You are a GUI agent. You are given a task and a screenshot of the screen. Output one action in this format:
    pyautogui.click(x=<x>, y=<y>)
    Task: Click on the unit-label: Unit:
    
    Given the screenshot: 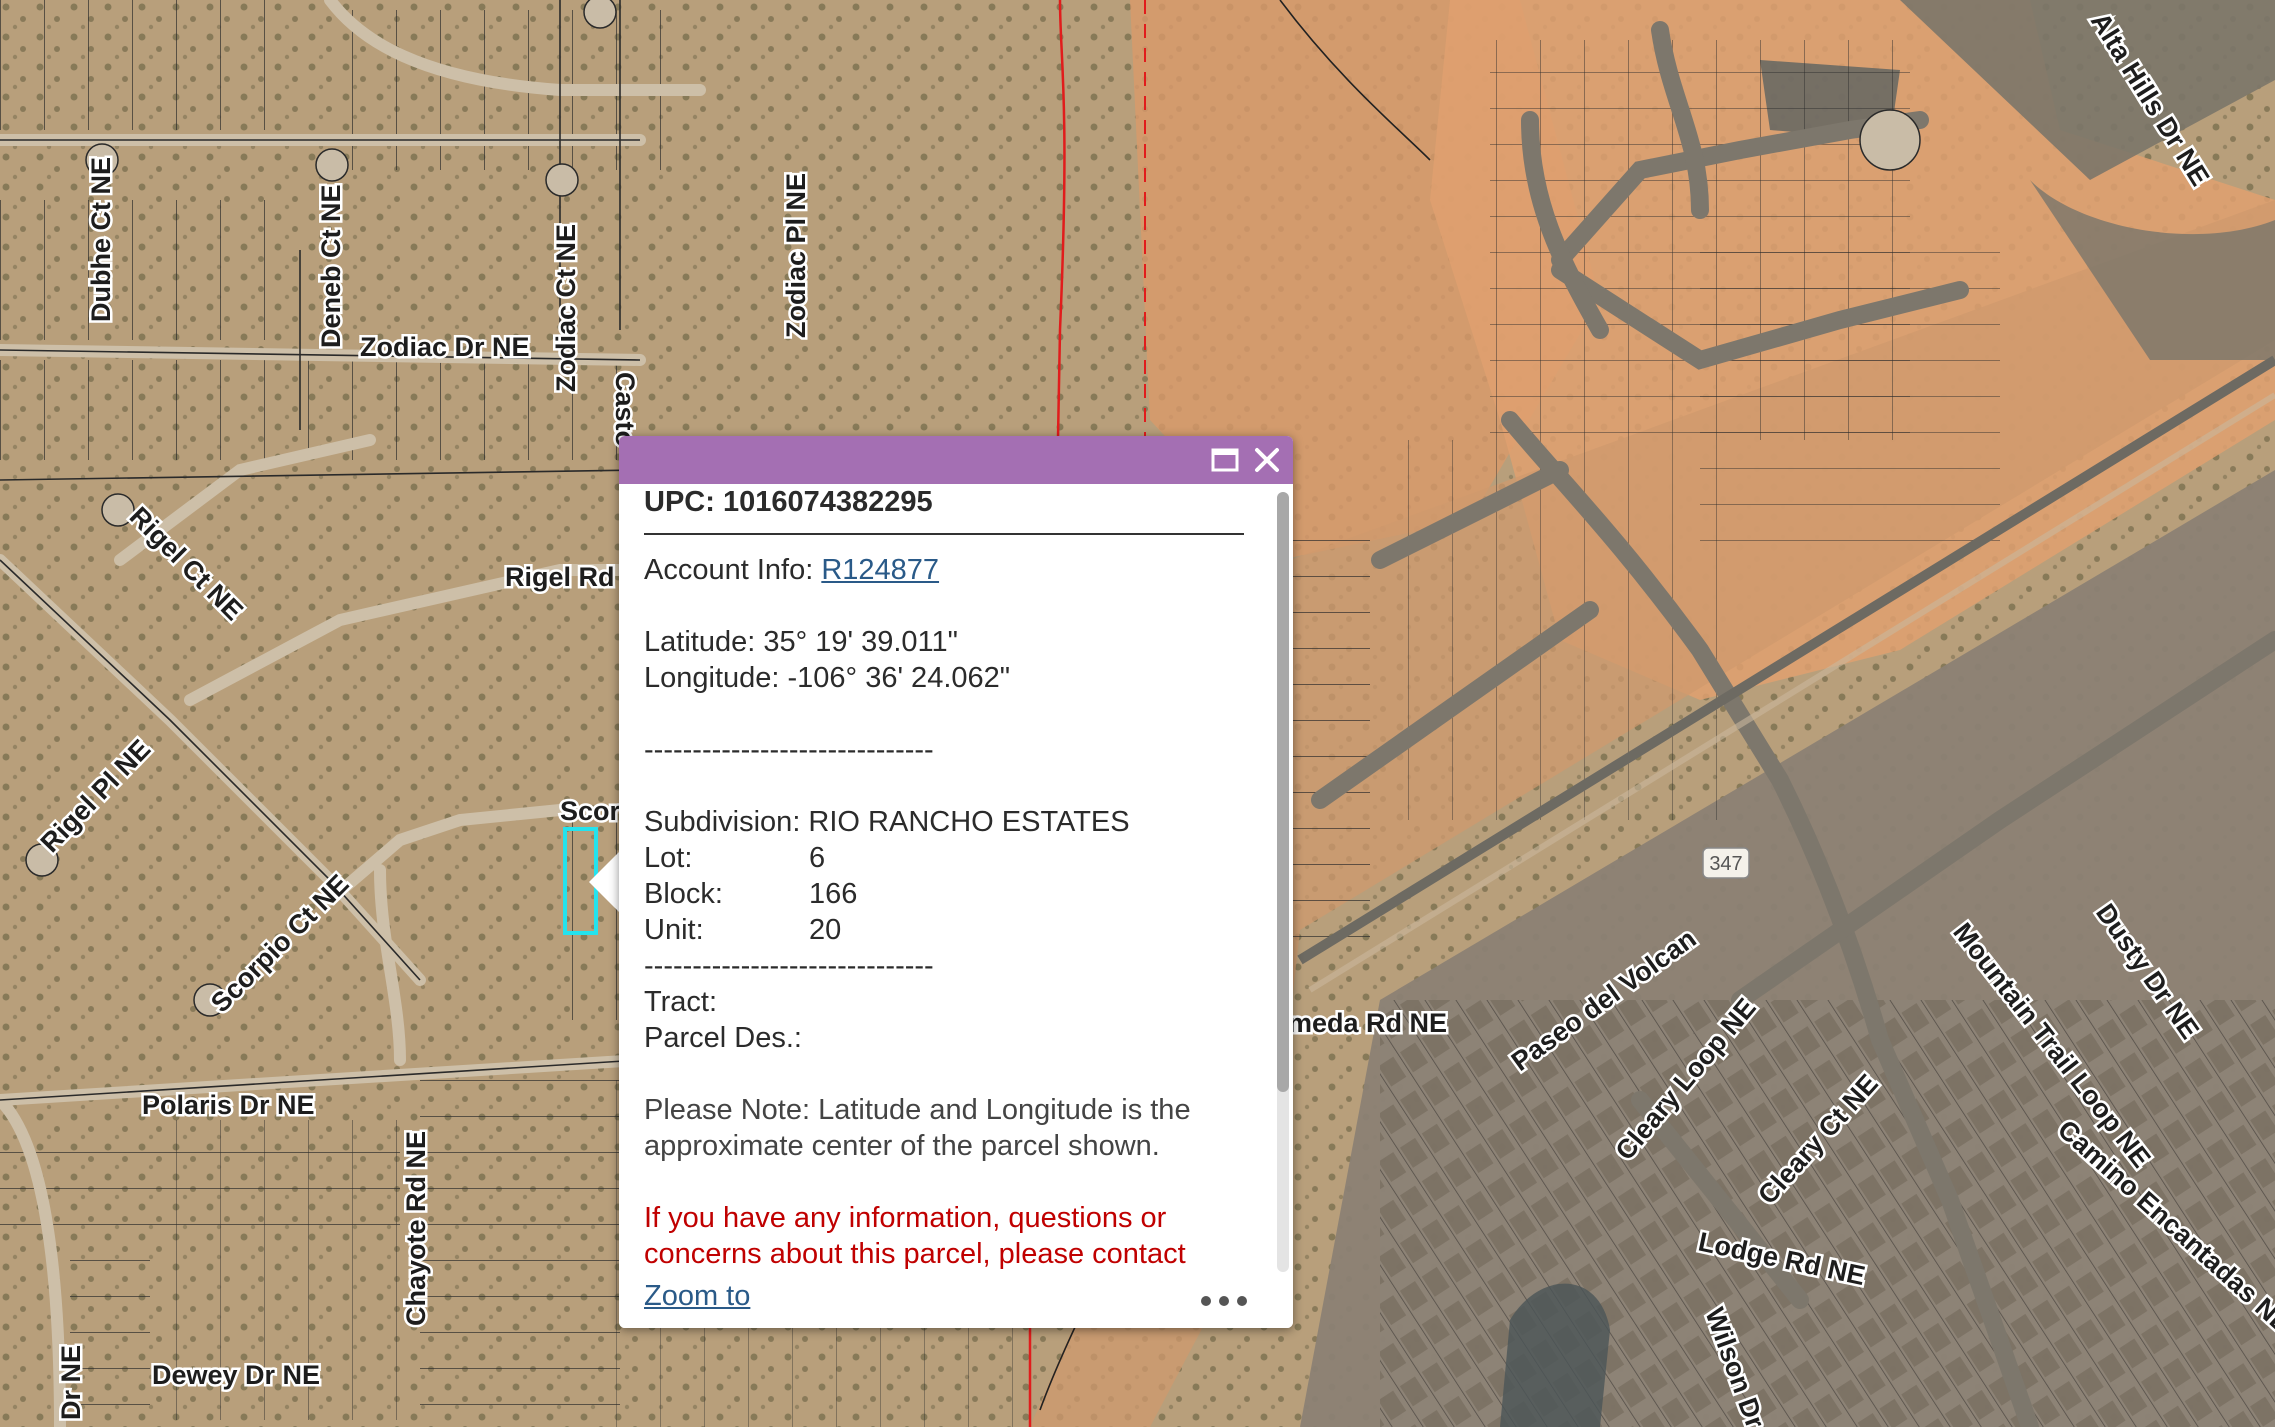 What is the action you would take?
    pyautogui.click(x=674, y=930)
    